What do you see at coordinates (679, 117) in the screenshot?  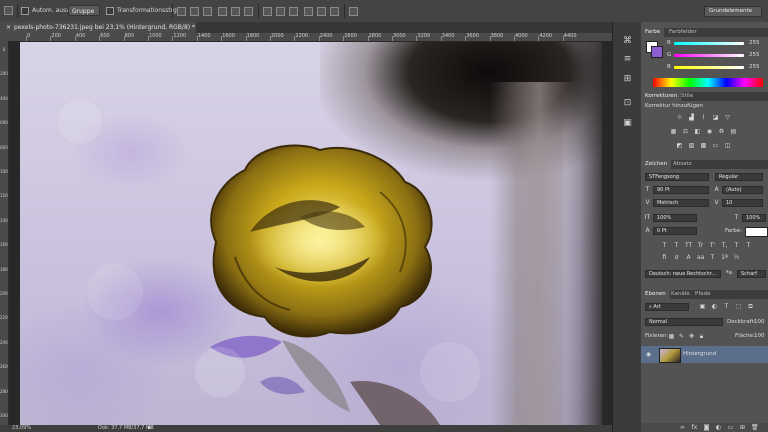 I see `brightness-icon: ☼` at bounding box center [679, 117].